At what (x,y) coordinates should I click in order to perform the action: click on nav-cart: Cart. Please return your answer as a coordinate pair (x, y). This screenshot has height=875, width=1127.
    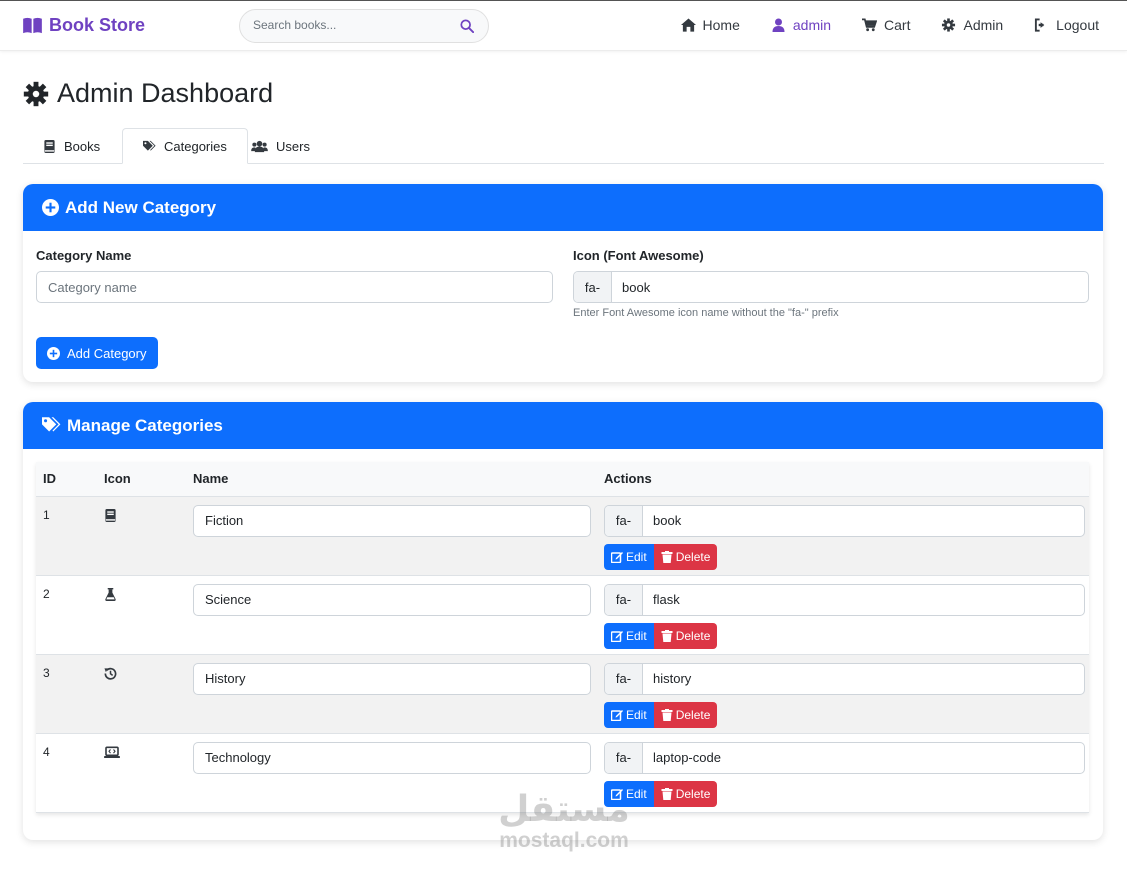
    Looking at the image, I should click on (886, 25).